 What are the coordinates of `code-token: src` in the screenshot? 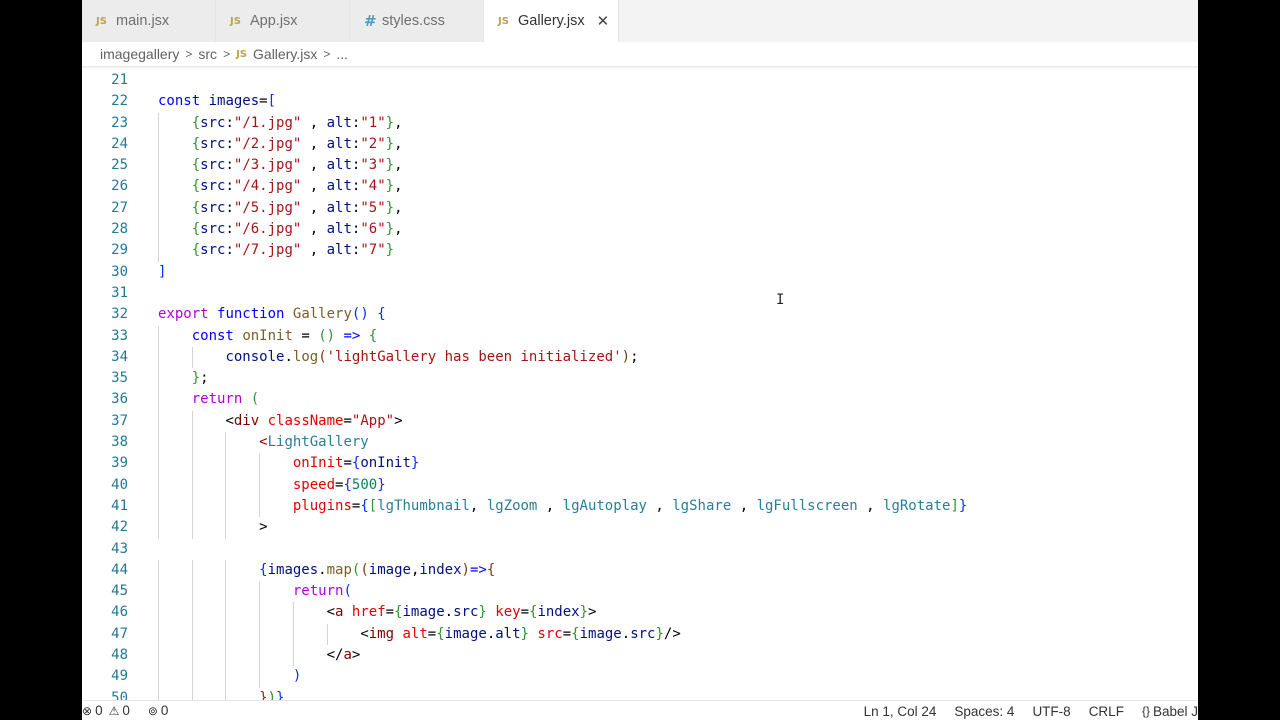 It's located at (643, 633).